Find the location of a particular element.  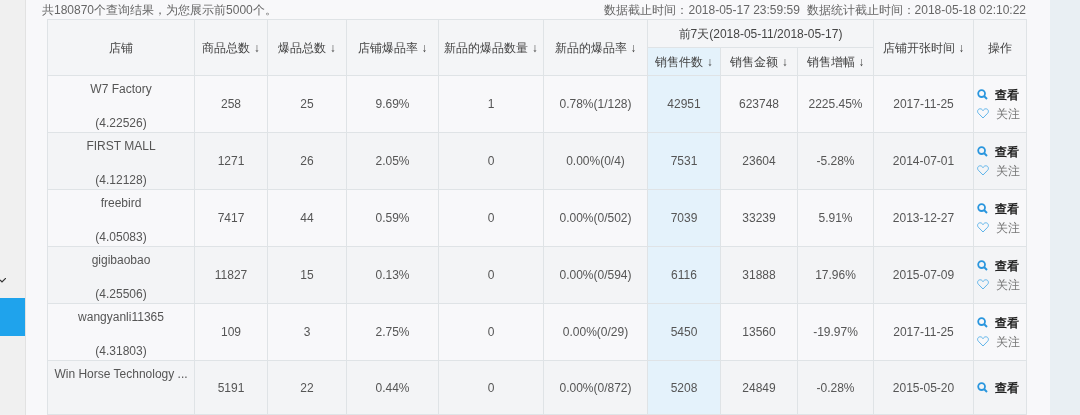

table-cell: 0.00%(0/502) is located at coordinates (595, 218).